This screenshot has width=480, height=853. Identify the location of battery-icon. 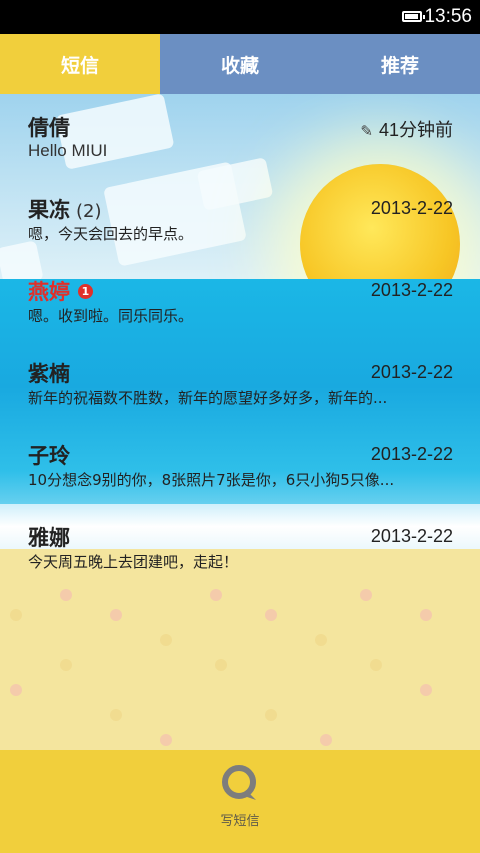
(413, 16).